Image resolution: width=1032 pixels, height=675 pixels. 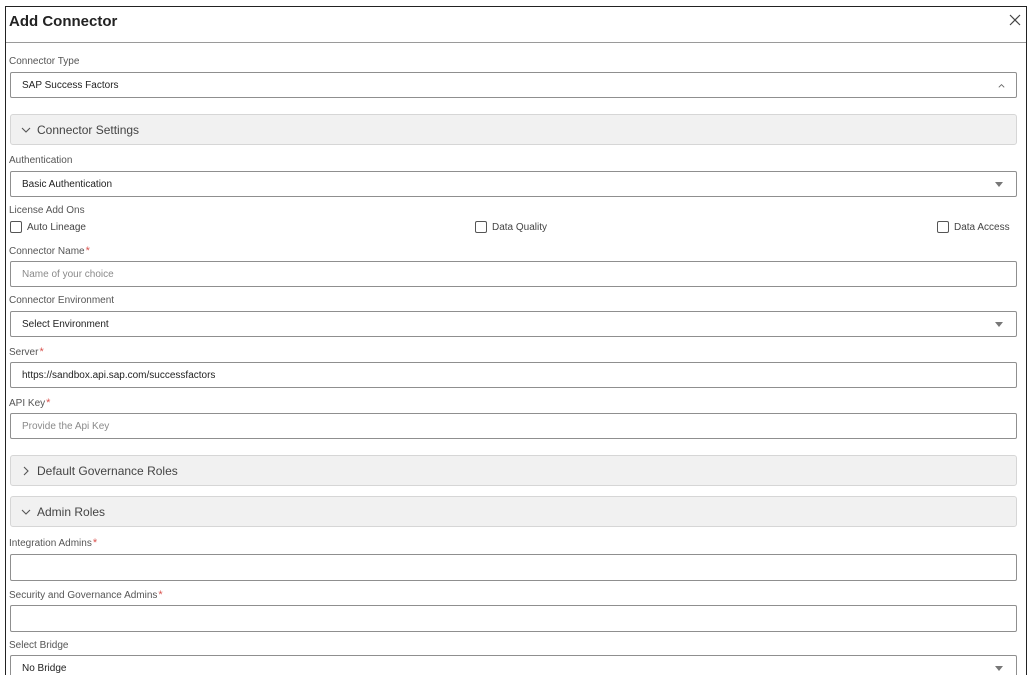 I want to click on connector-name-input: Name of your choice, so click(x=513, y=274).